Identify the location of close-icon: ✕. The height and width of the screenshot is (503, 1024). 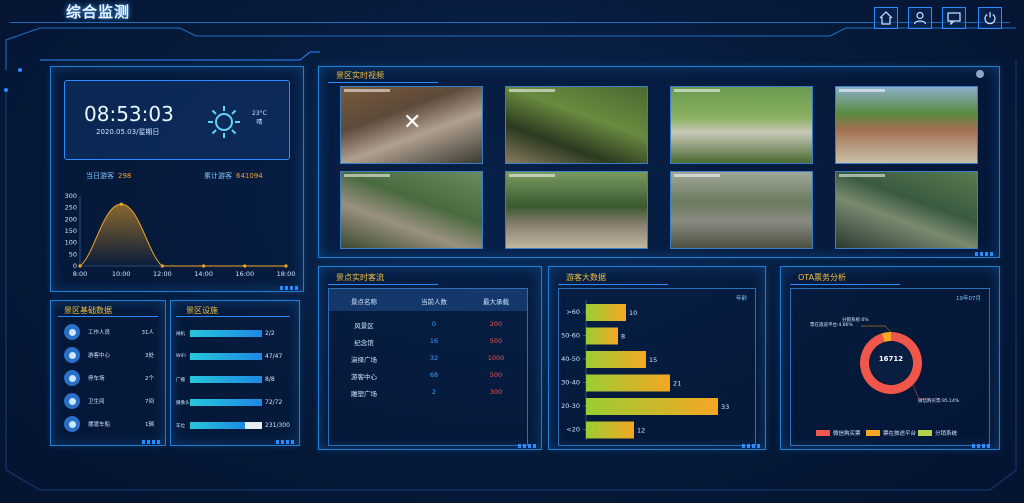
(412, 123).